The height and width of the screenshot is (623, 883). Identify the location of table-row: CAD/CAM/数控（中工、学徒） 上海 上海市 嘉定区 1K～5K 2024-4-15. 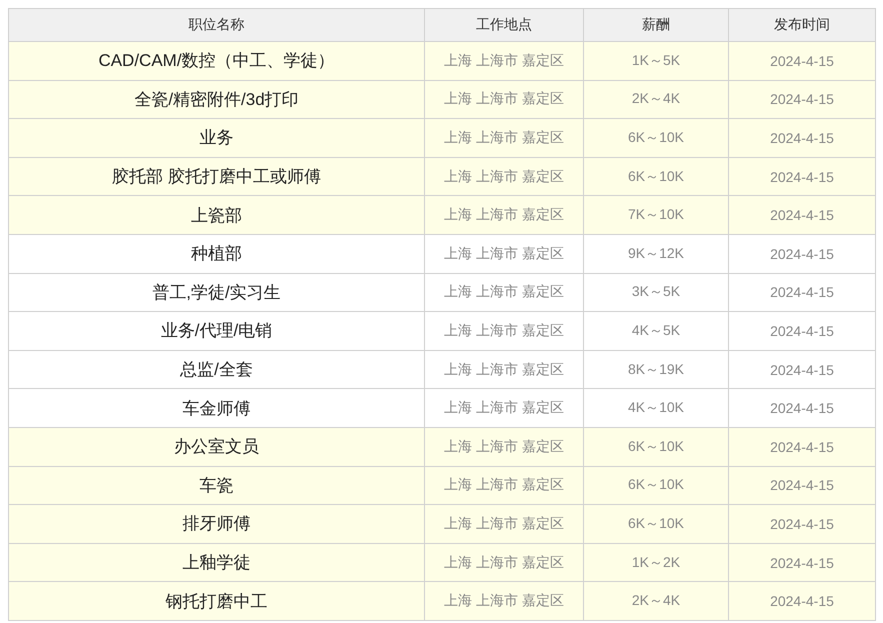
(442, 61).